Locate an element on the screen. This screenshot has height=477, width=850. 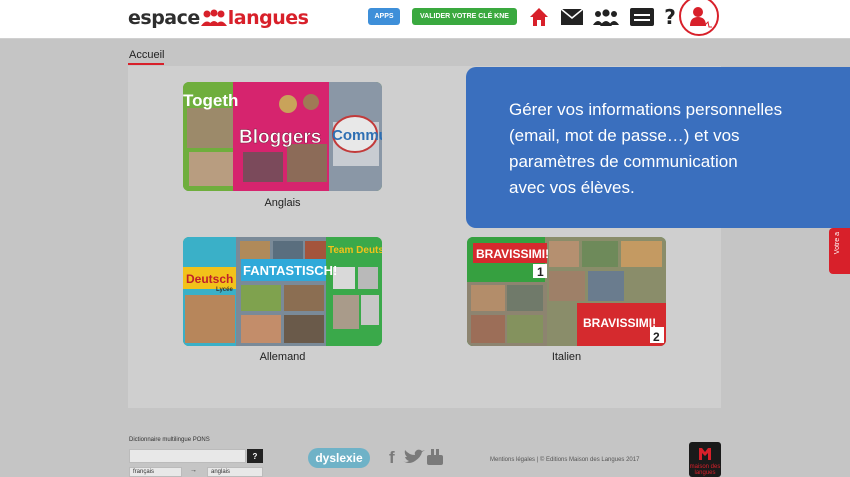
maison-des-langues-logo: maison des langues is located at coordinates (705, 459).